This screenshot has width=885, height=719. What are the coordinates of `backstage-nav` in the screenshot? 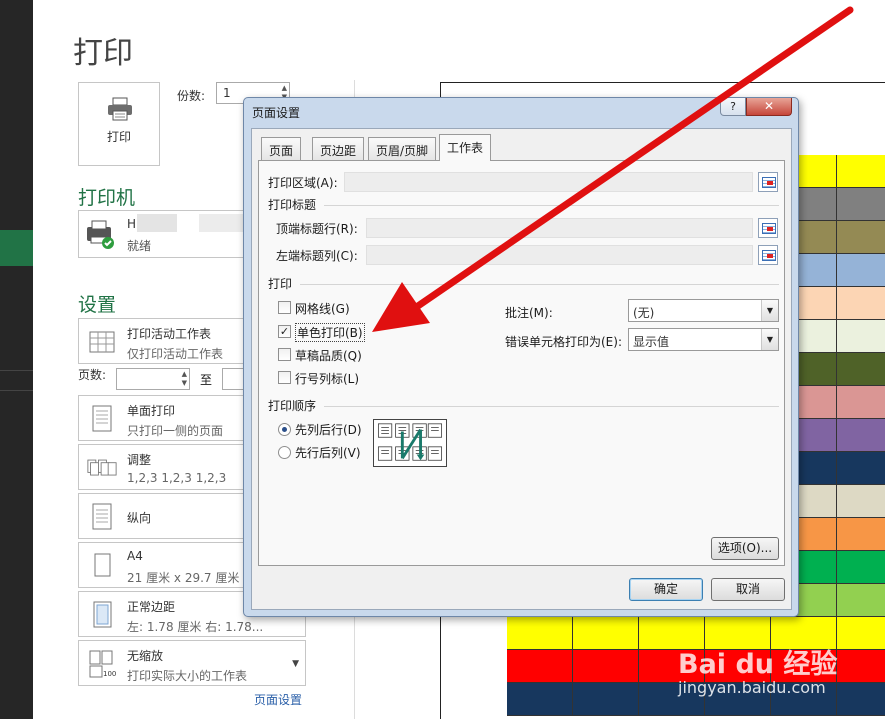 It's located at (16, 359).